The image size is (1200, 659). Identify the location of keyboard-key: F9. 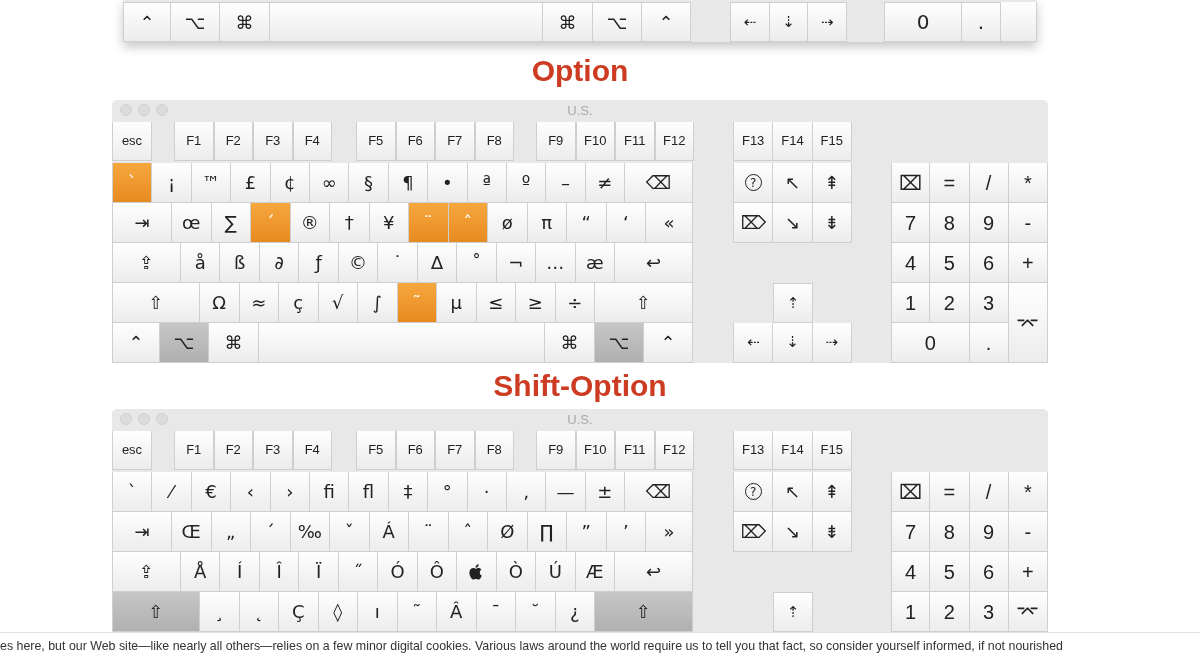
(556, 141).